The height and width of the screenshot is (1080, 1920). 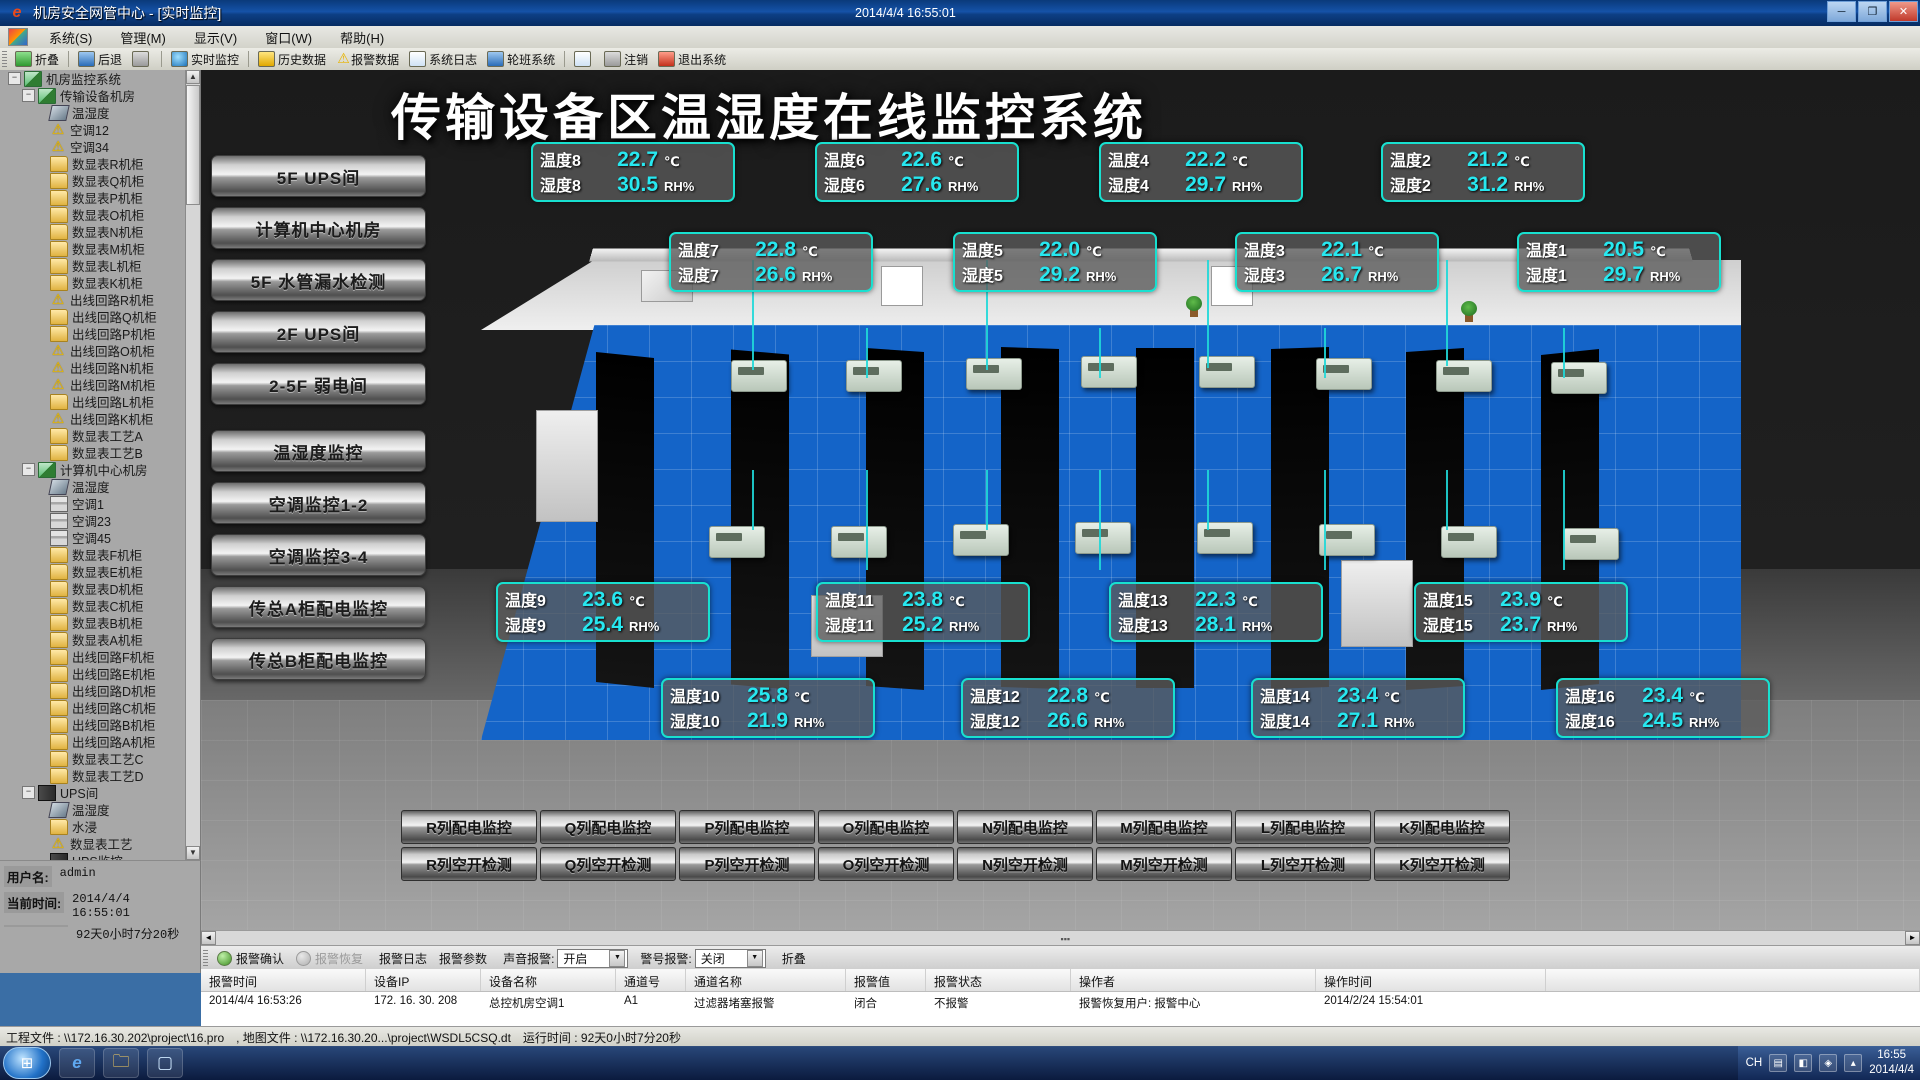 What do you see at coordinates (93, 163) in the screenshot?
I see `tree-item: 数显表R机柜` at bounding box center [93, 163].